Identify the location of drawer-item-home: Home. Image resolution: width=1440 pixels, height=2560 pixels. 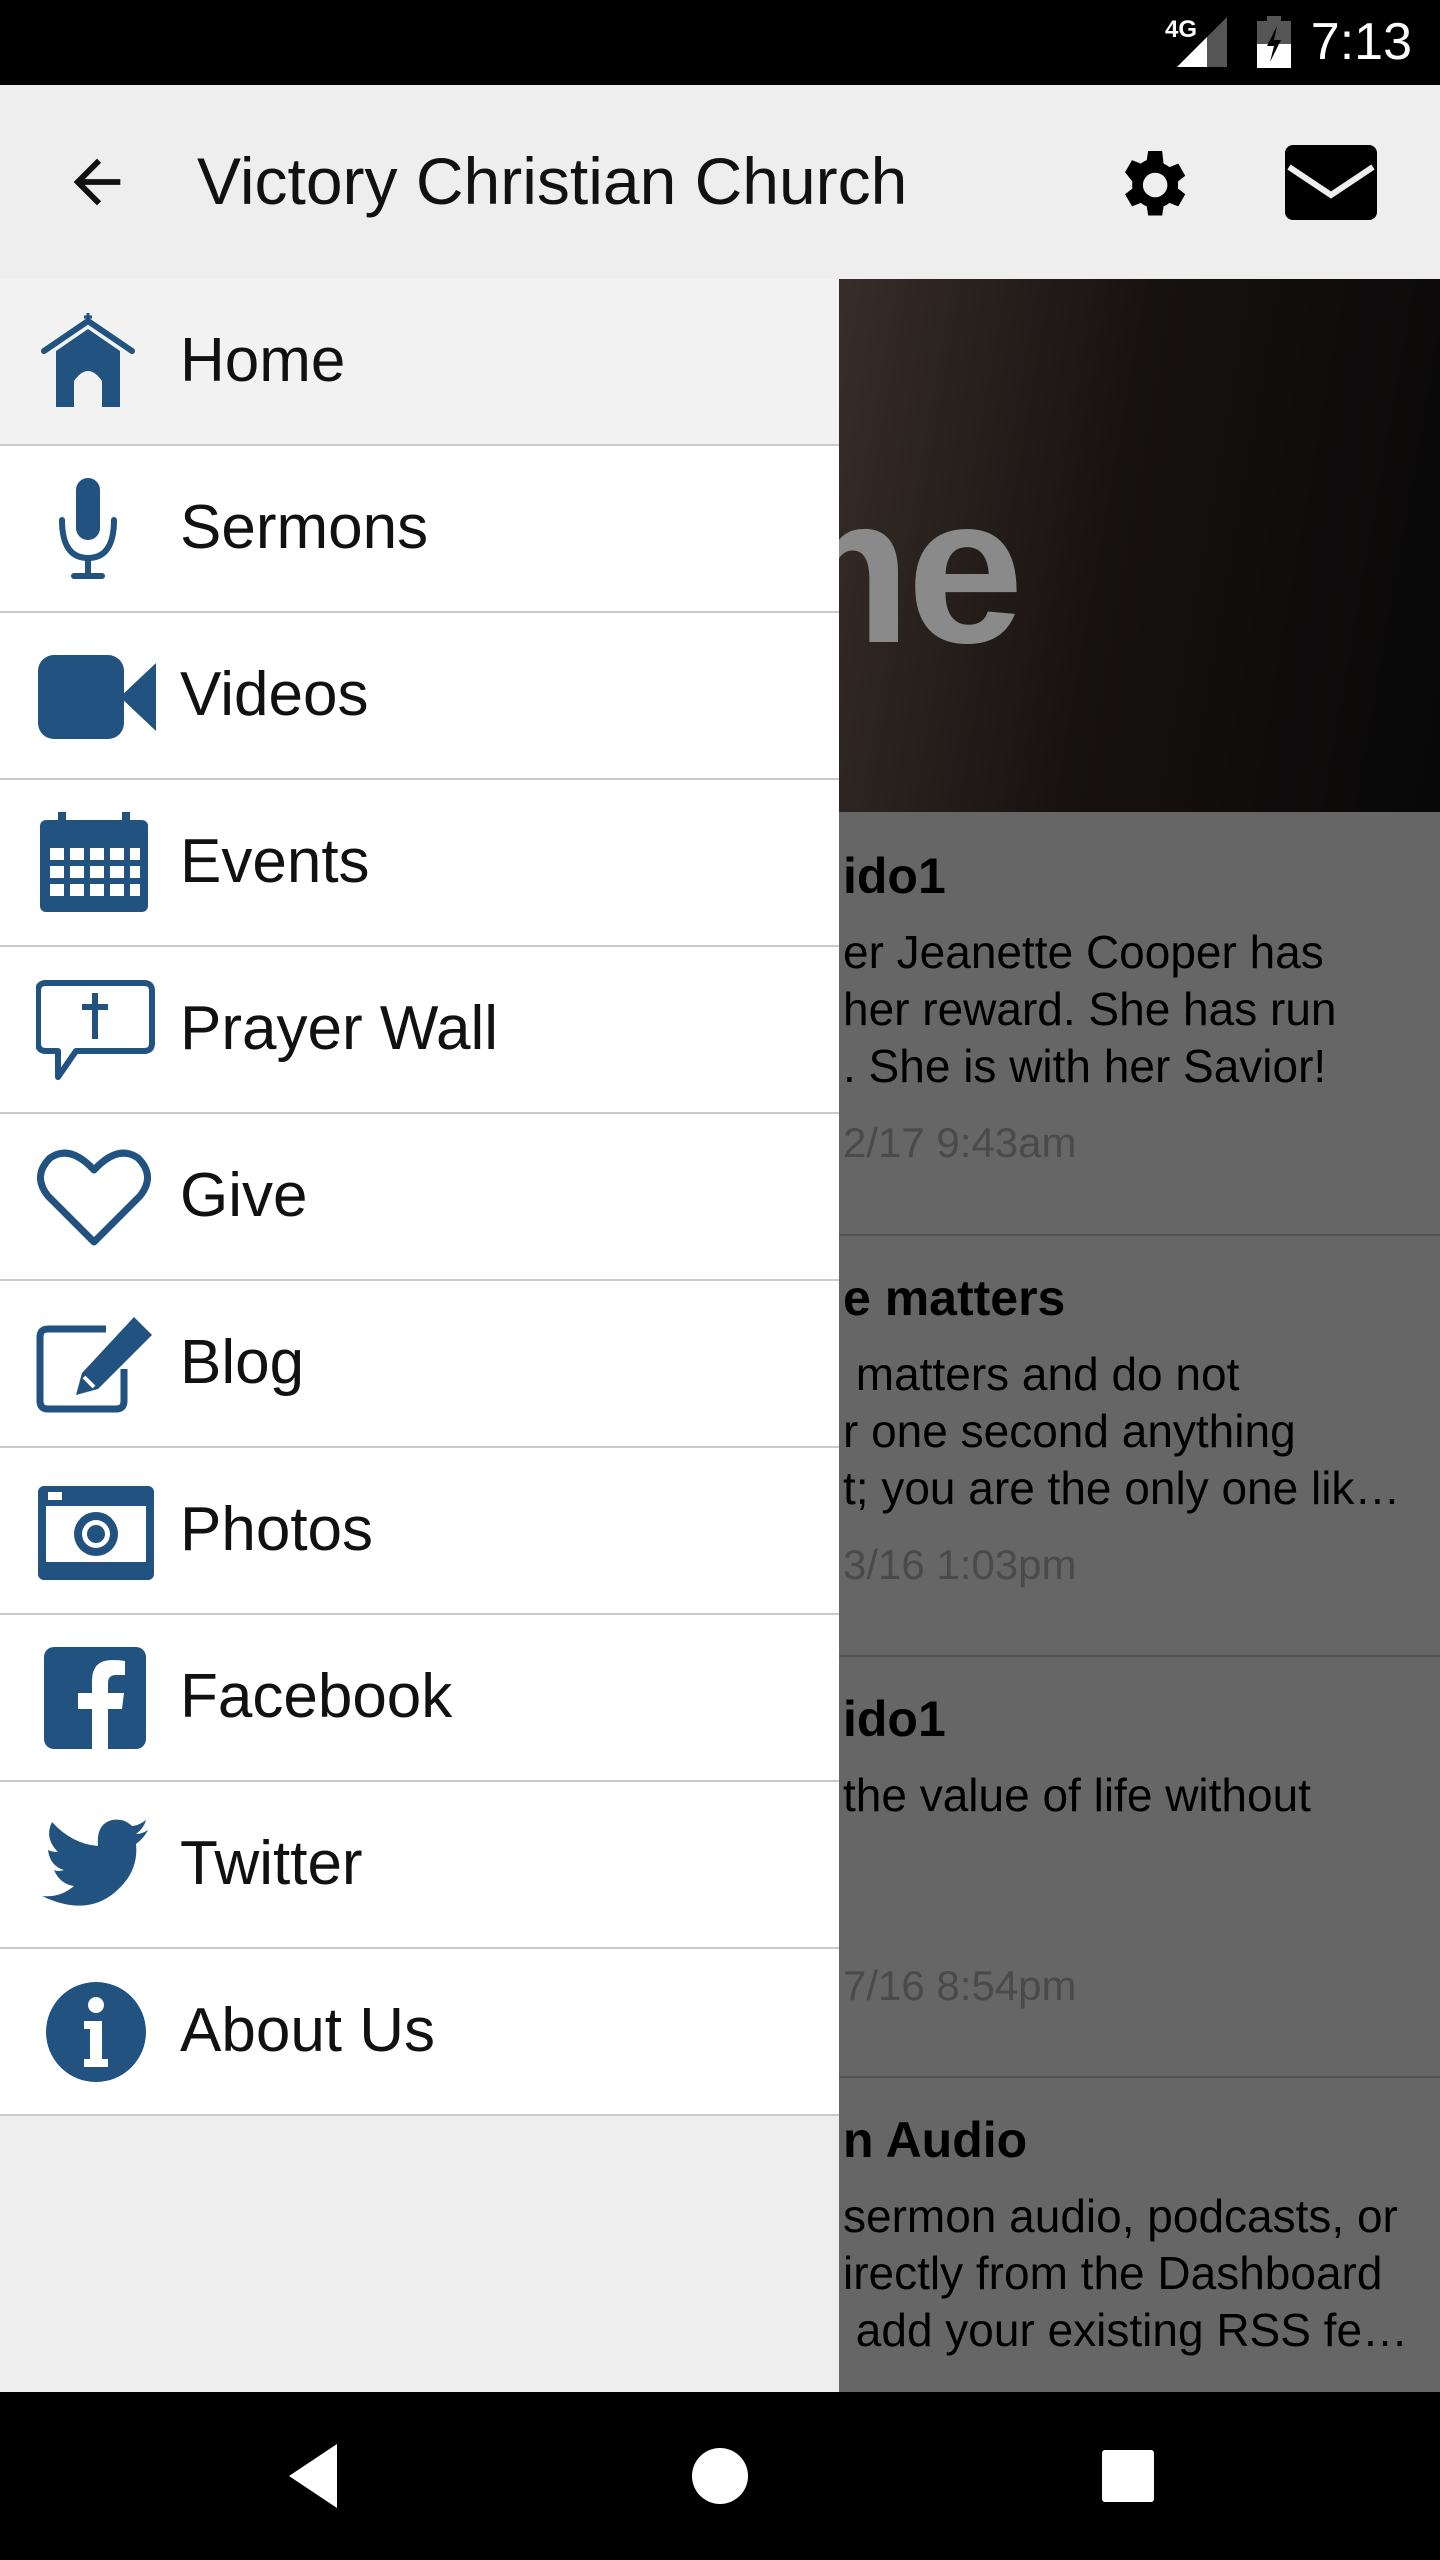
(419, 362).